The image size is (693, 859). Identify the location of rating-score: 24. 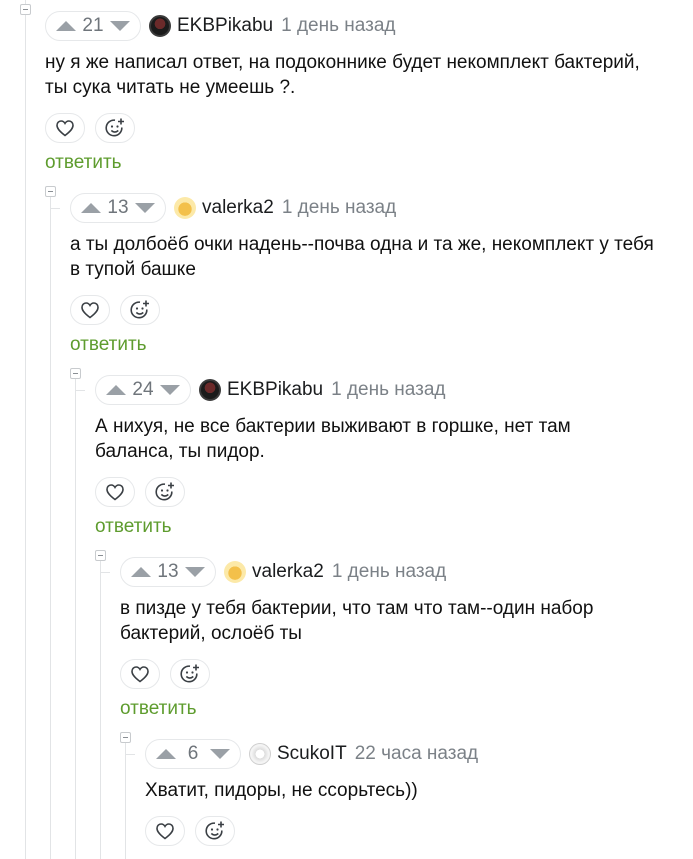
(143, 389).